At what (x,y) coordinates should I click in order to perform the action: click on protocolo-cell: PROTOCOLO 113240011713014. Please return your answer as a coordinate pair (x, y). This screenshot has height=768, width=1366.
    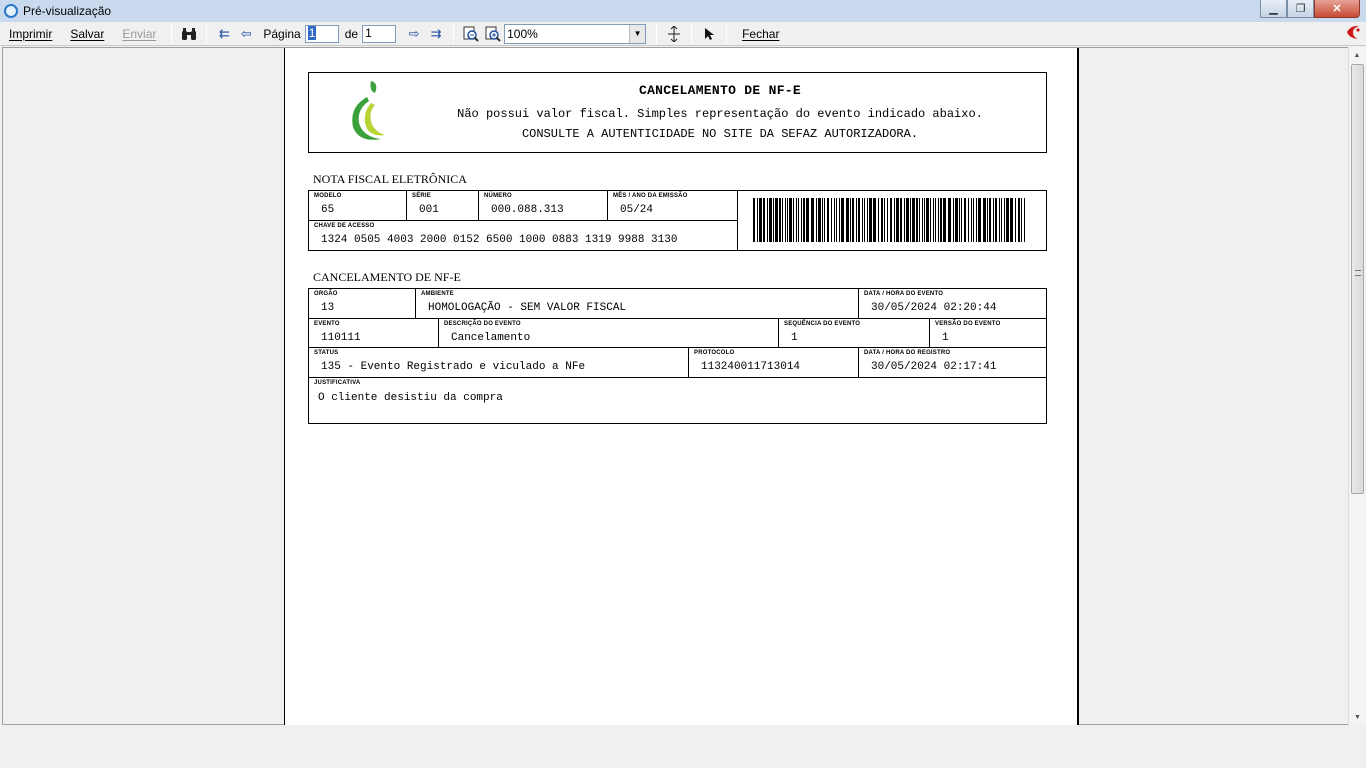
    Looking at the image, I should click on (774, 363).